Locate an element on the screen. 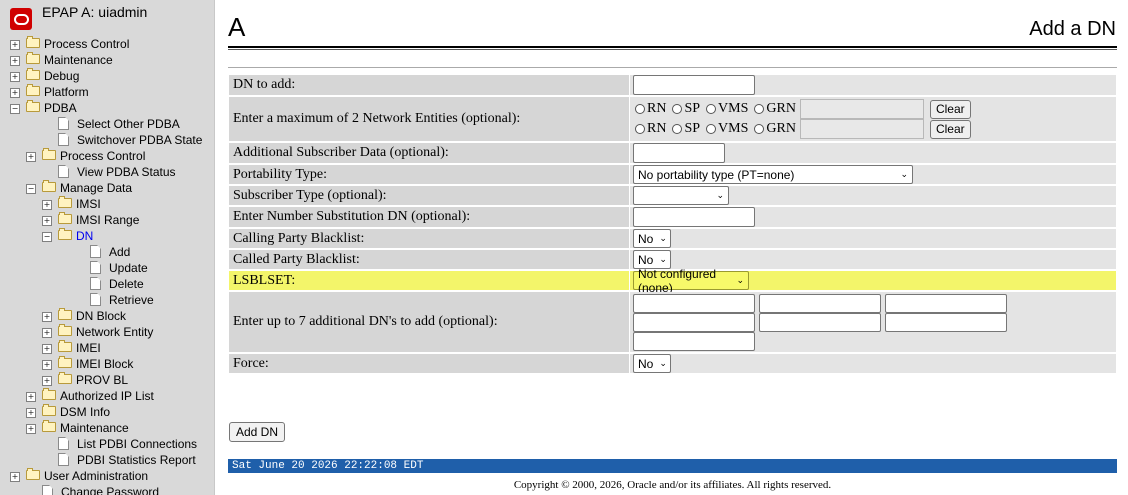 The height and width of the screenshot is (495, 1128). sidebar-item: View PDBA Status is located at coordinates (107, 172).